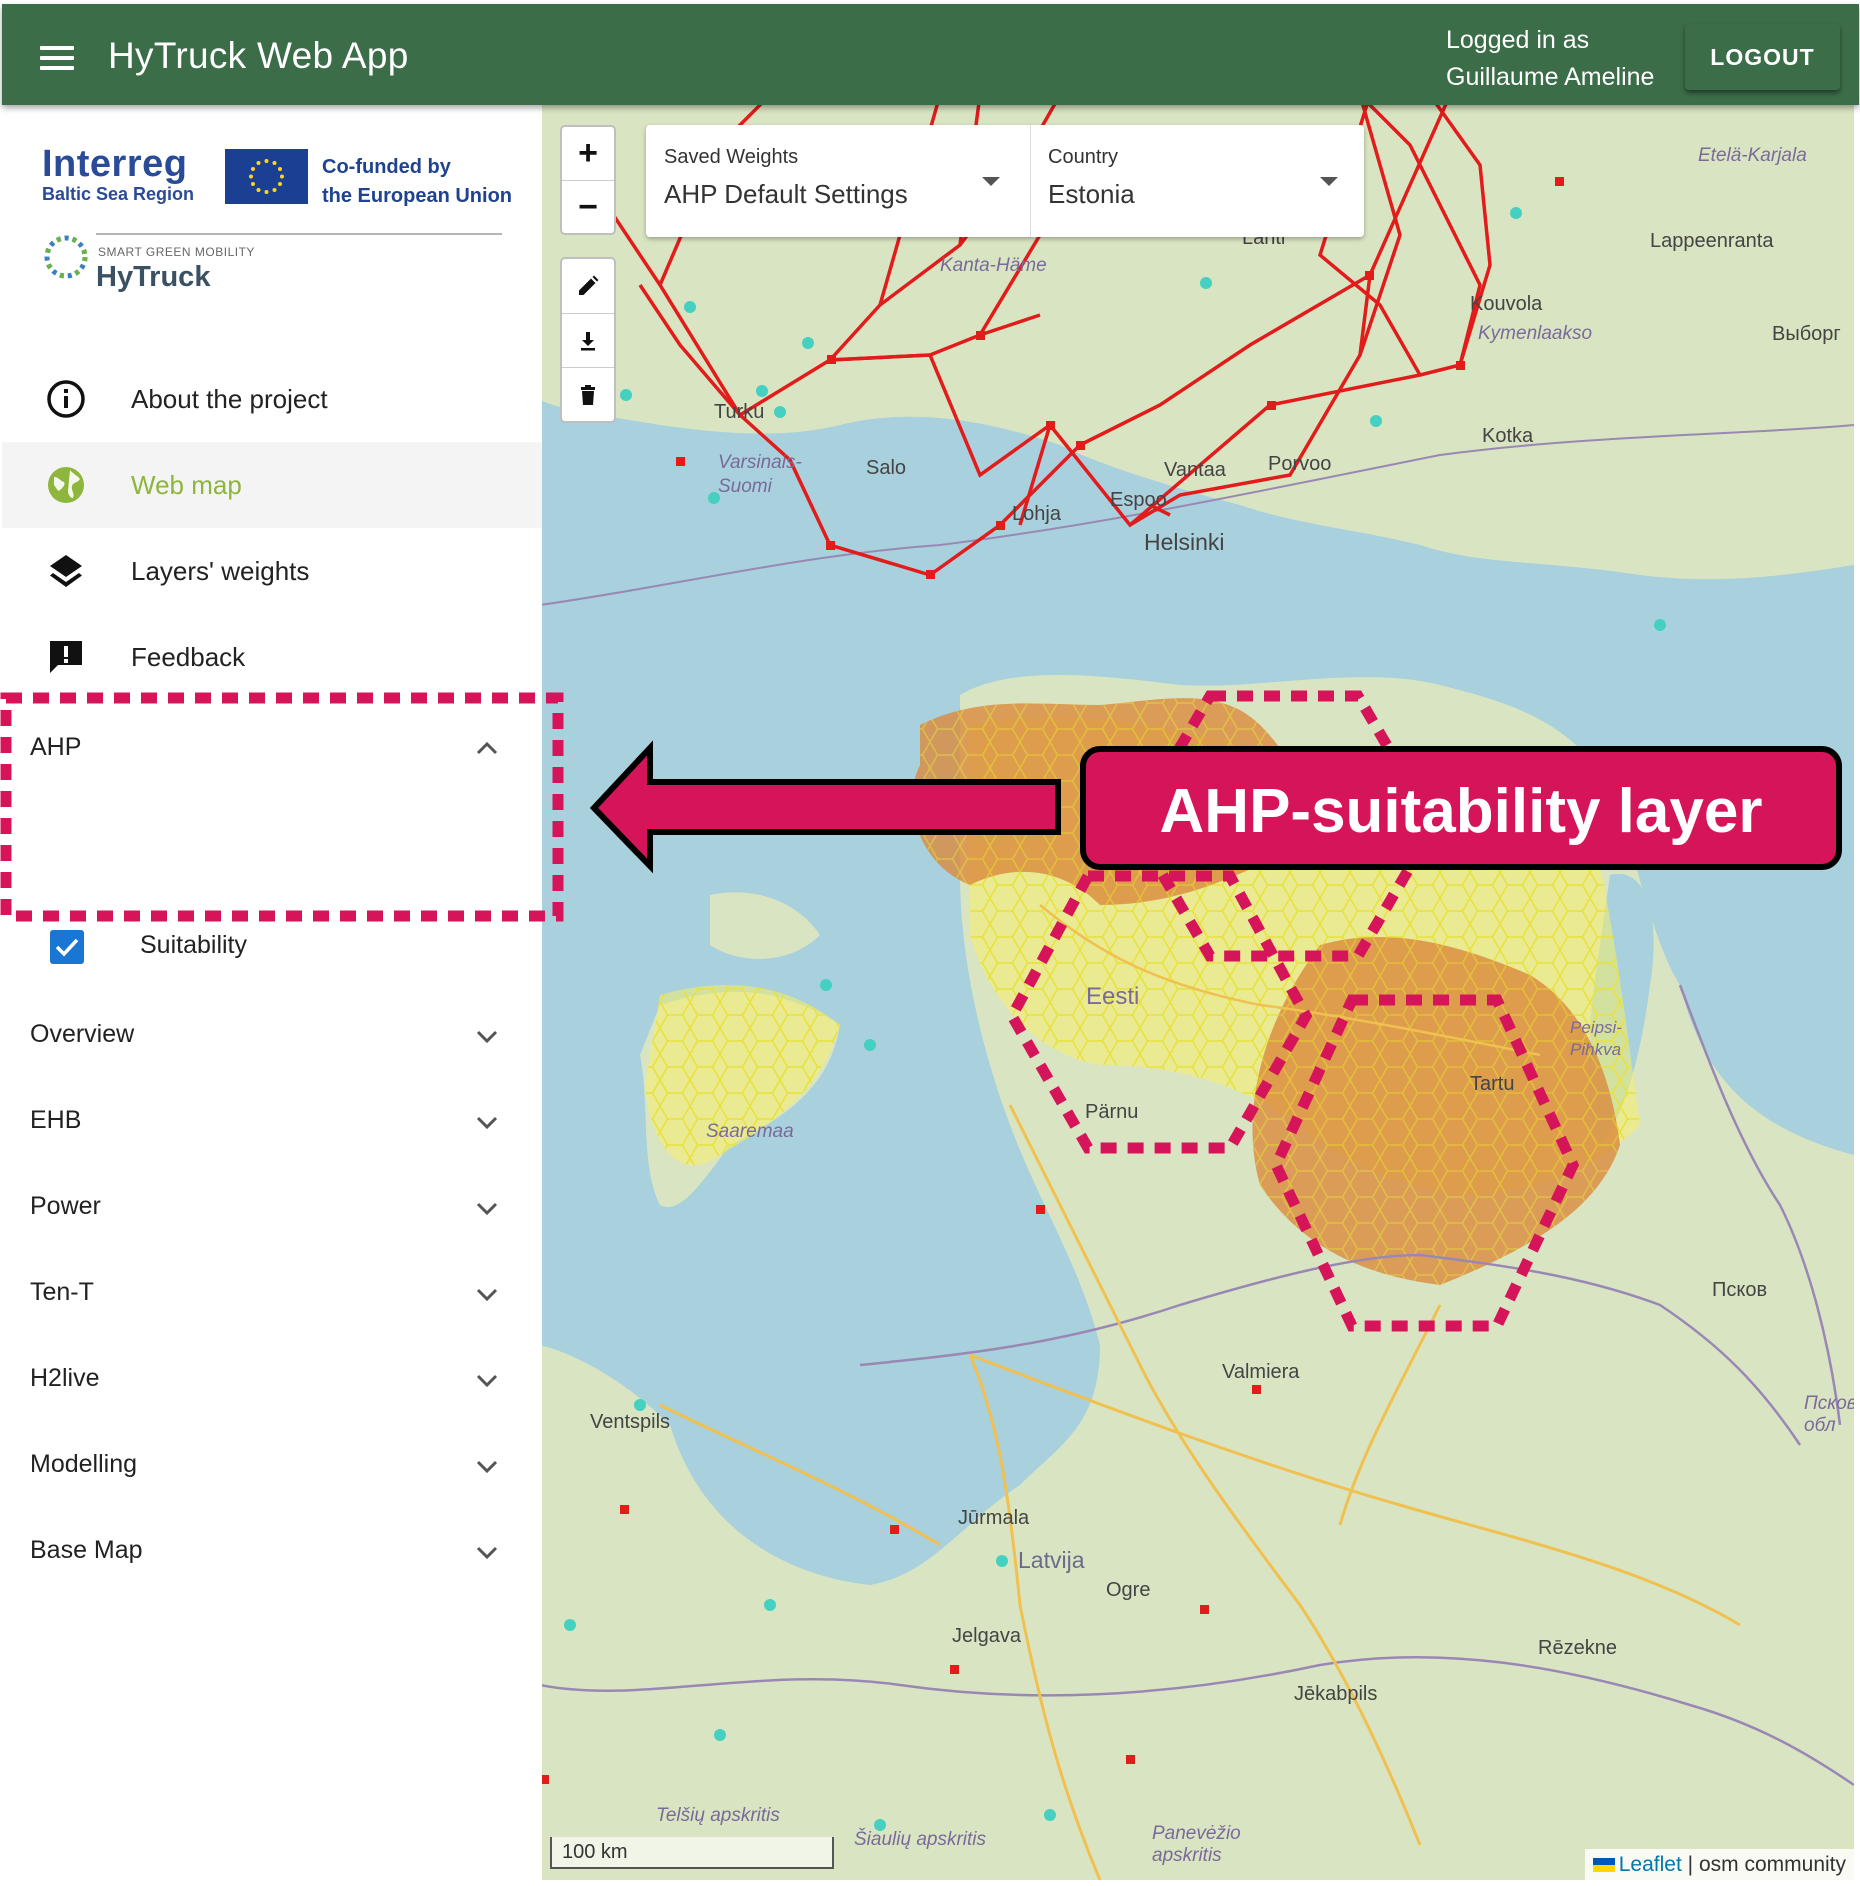 This screenshot has width=1860, height=1886. What do you see at coordinates (838, 181) in the screenshot?
I see `saved-weights-select: Saved Weights AHP Default Settings` at bounding box center [838, 181].